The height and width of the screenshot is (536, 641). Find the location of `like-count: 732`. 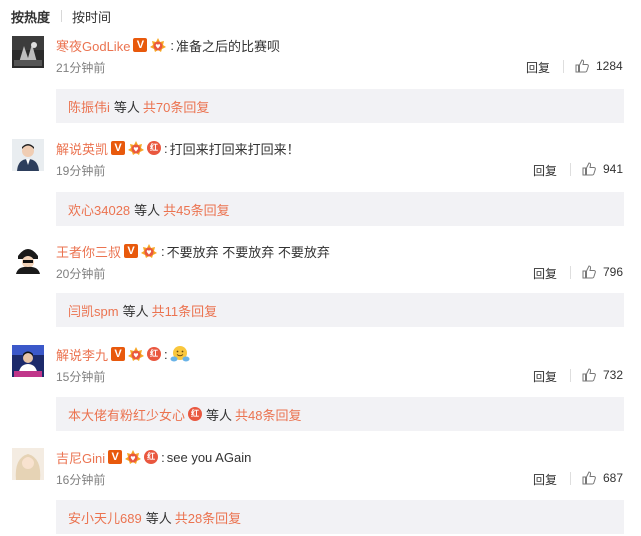

like-count: 732 is located at coordinates (613, 375).